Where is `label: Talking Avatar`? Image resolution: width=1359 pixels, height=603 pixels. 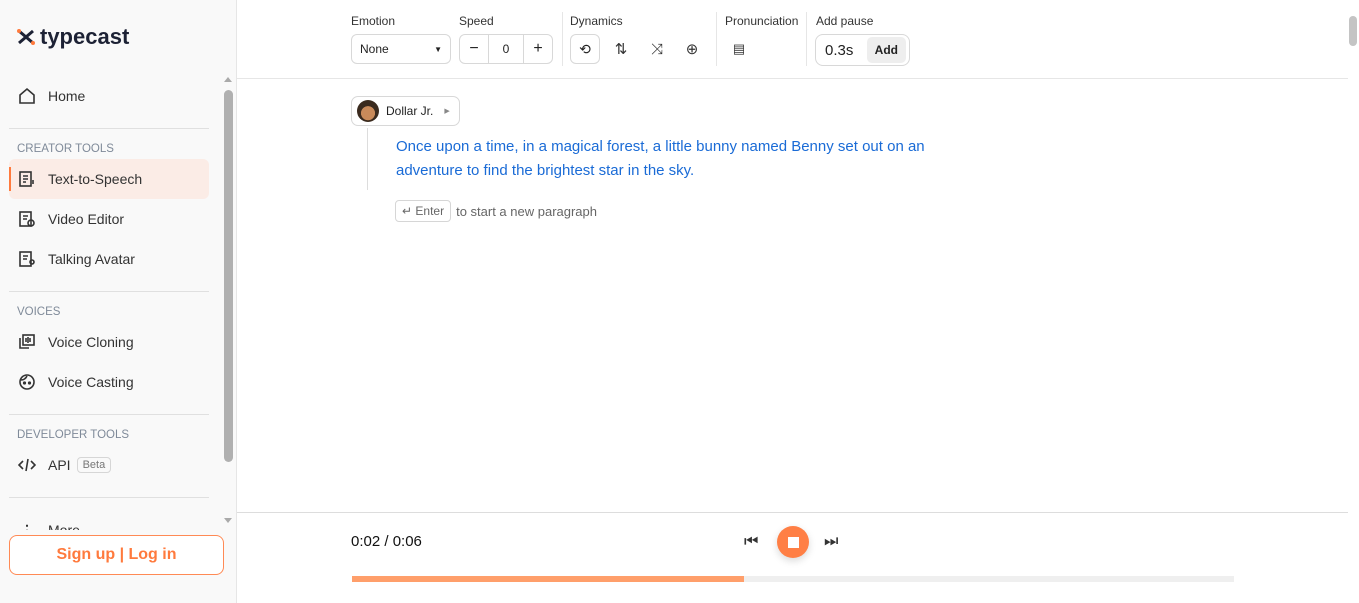 label: Talking Avatar is located at coordinates (91, 259).